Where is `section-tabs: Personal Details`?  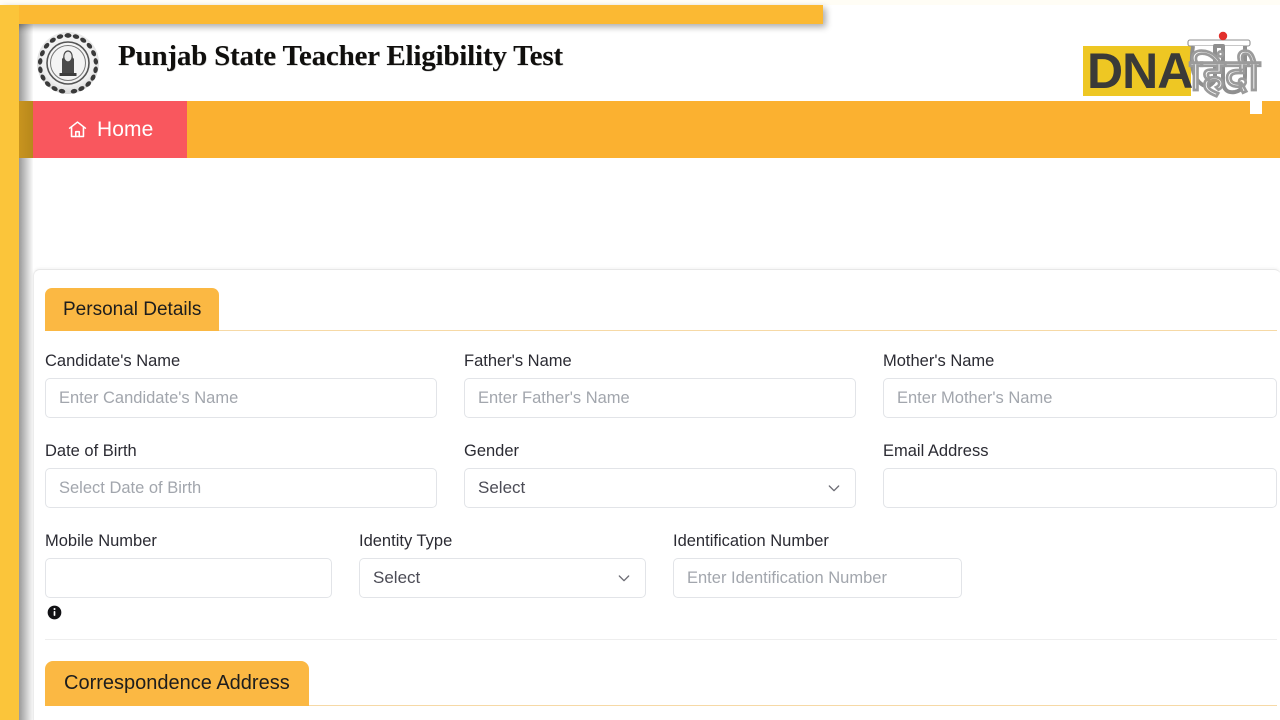 section-tabs: Personal Details is located at coordinates (657, 300).